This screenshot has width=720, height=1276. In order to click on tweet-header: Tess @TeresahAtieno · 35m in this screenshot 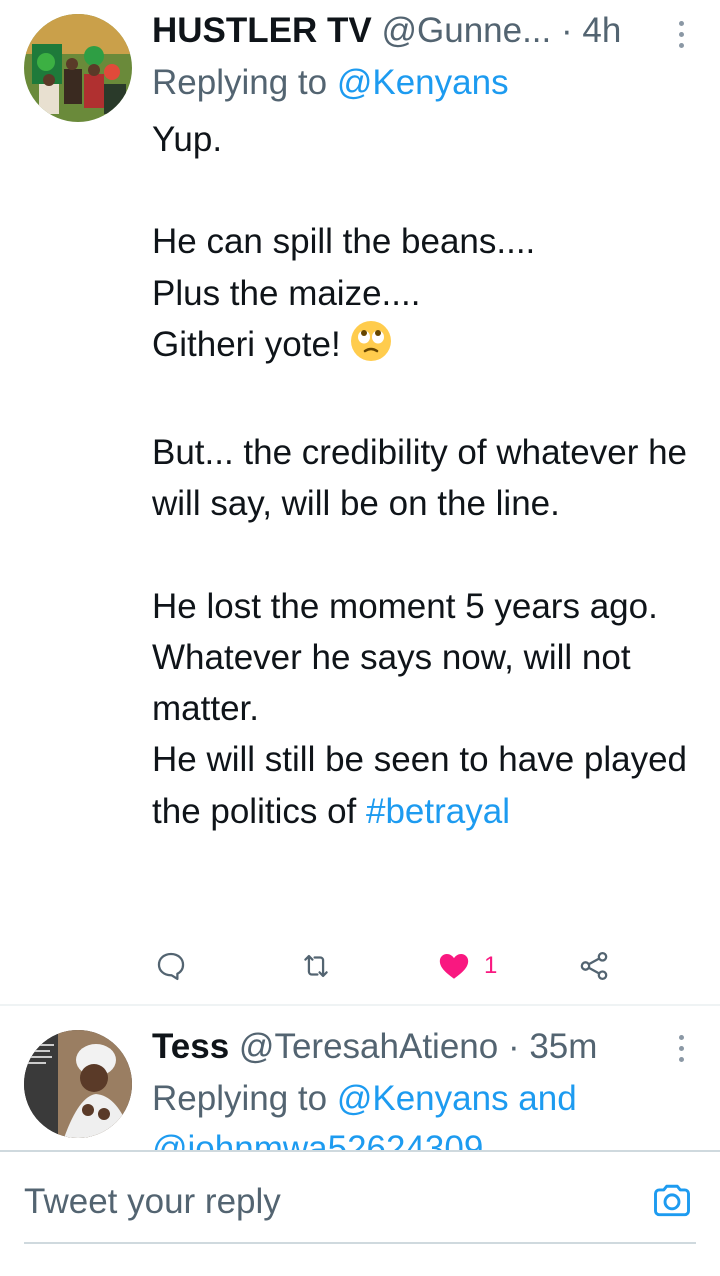, I will do `click(436, 1047)`.